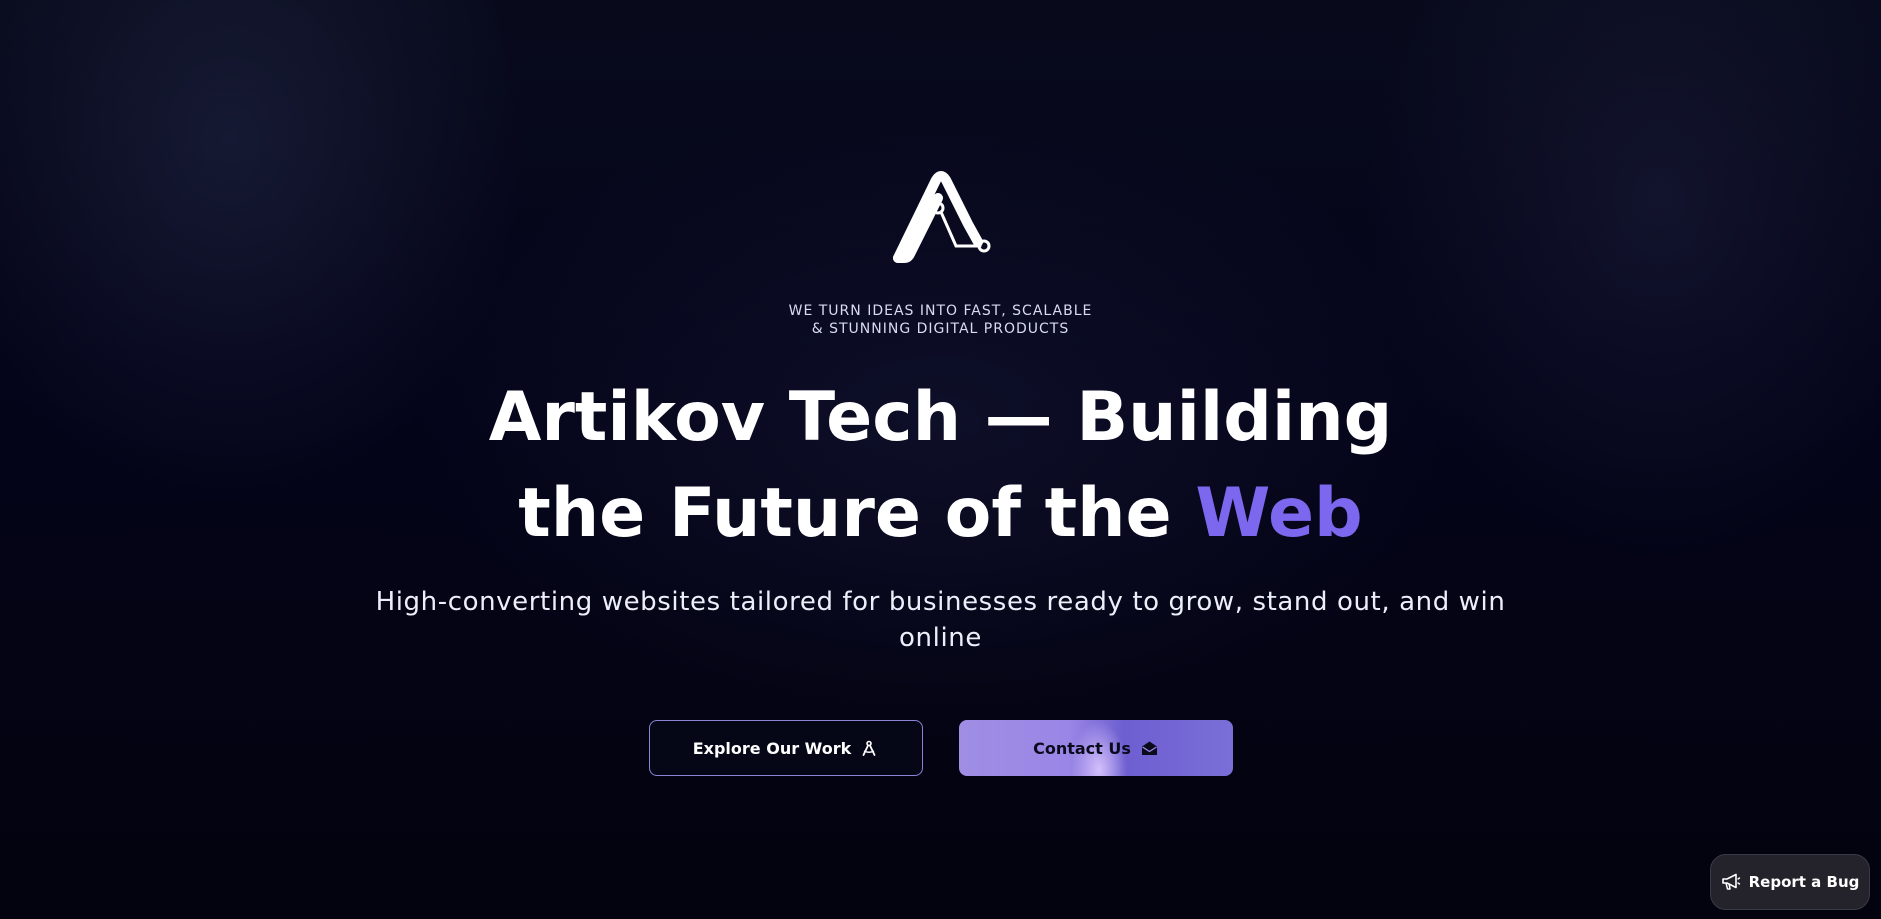 This screenshot has width=1881, height=919. I want to click on hero-actions: Explore Our Work Contact Us, so click(940, 748).